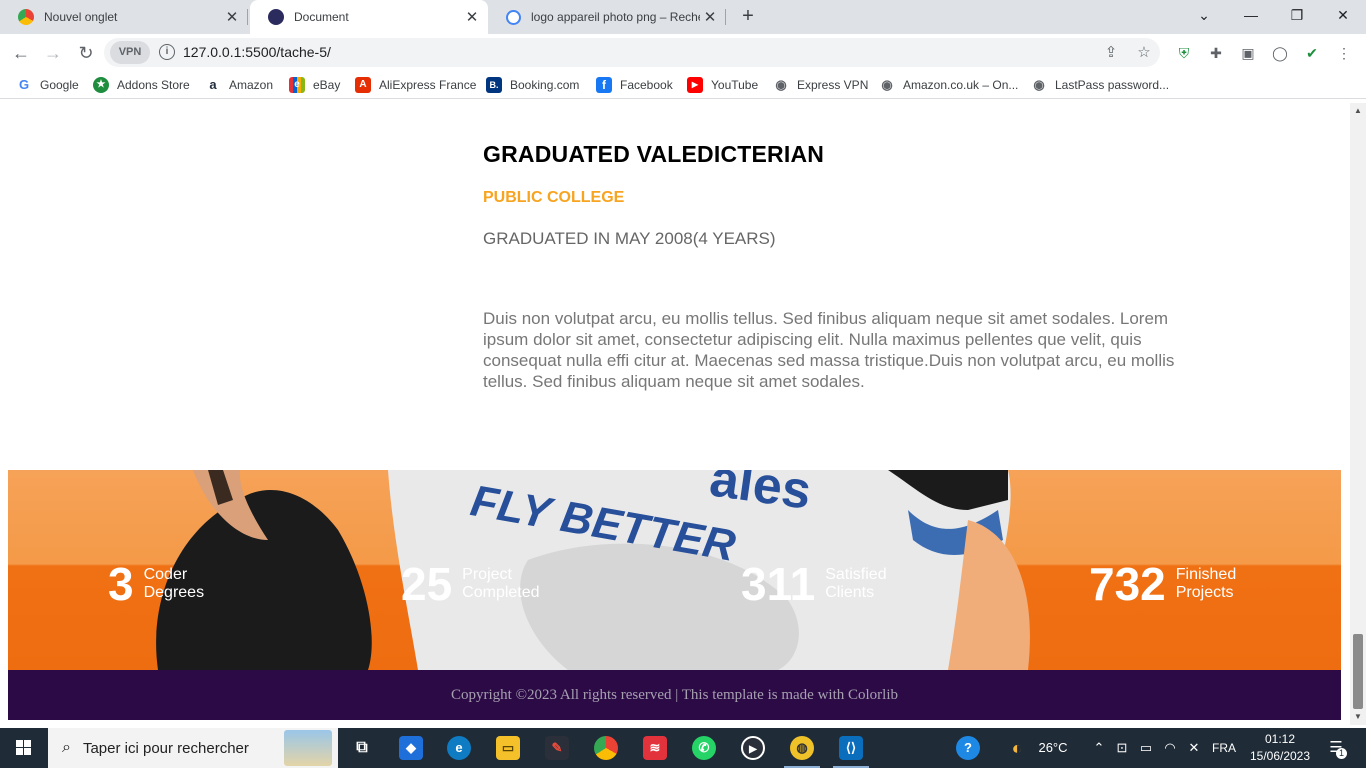  What do you see at coordinates (153, 85) in the screenshot?
I see `bookmark-label: Addons Store` at bounding box center [153, 85].